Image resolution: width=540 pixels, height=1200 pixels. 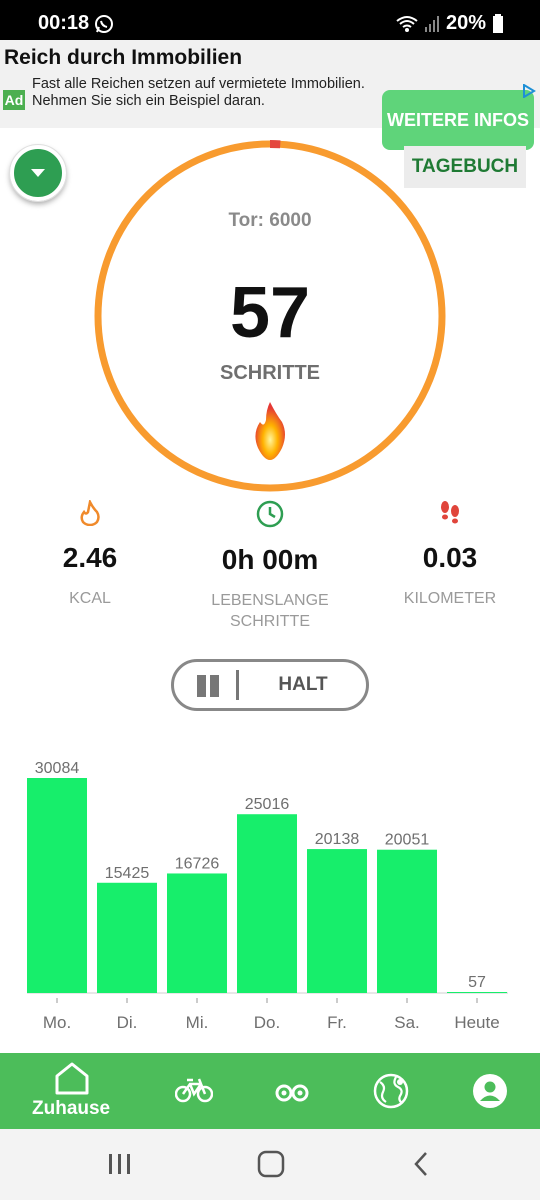 I want to click on kcal-label: KCAL, so click(x=90, y=598).